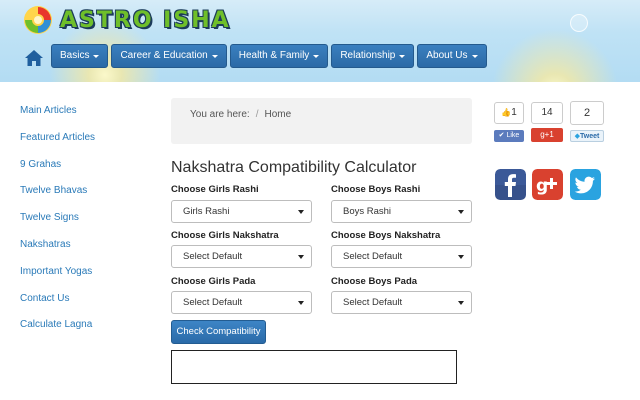  Describe the element at coordinates (215, 189) in the screenshot. I see `girls-rashi-label: Choose Girls Rashi` at that location.